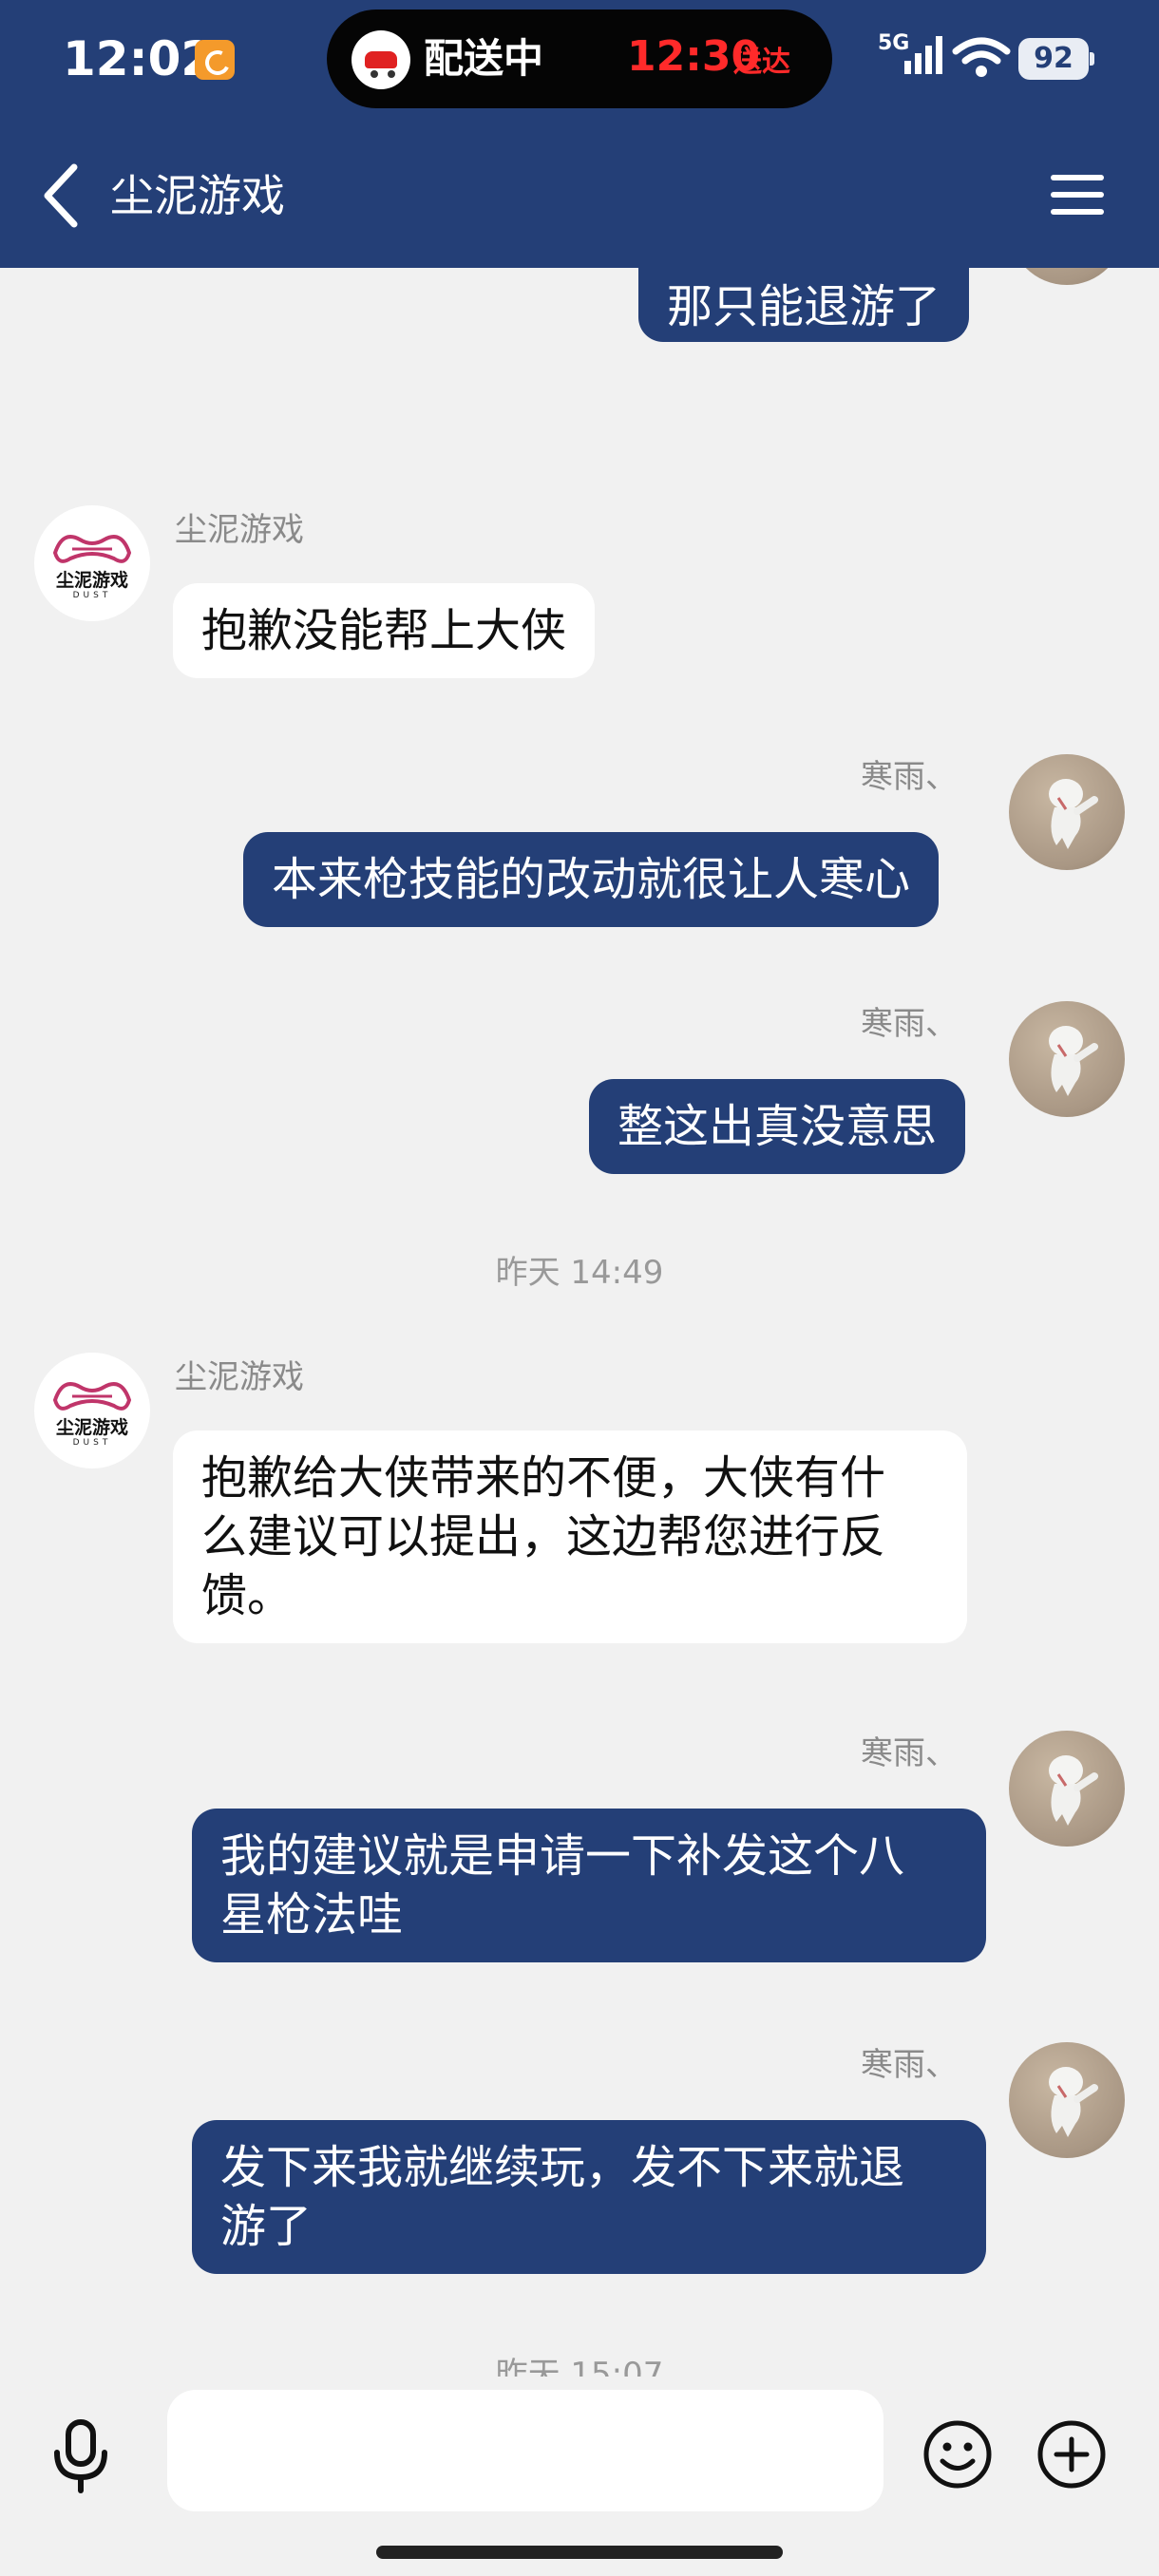 This screenshot has height=2576, width=1159. What do you see at coordinates (81, 2456) in the screenshot?
I see `microphone-icon` at bounding box center [81, 2456].